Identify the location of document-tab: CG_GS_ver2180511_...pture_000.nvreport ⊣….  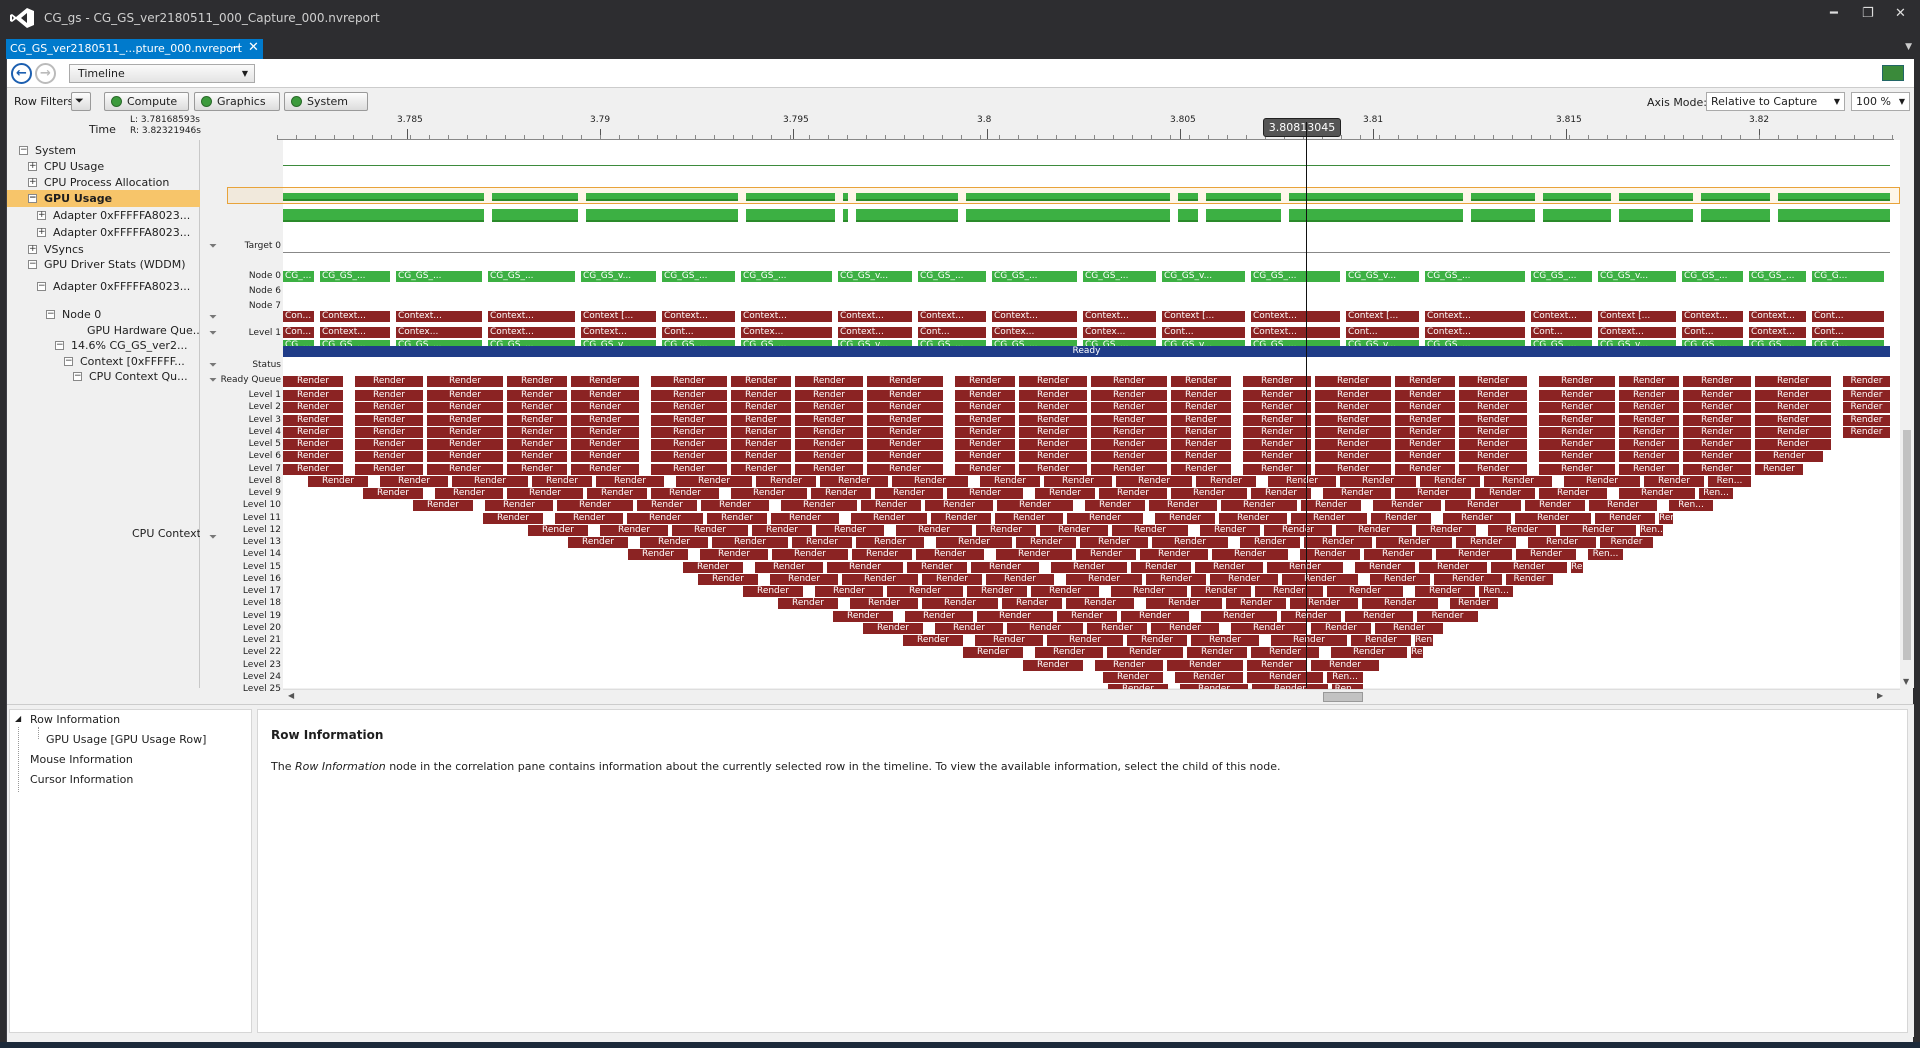
(134, 49).